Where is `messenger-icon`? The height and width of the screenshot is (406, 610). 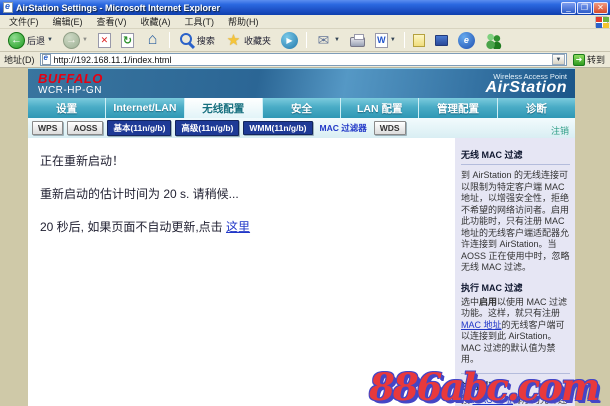
messenger-icon is located at coordinates (466, 40).